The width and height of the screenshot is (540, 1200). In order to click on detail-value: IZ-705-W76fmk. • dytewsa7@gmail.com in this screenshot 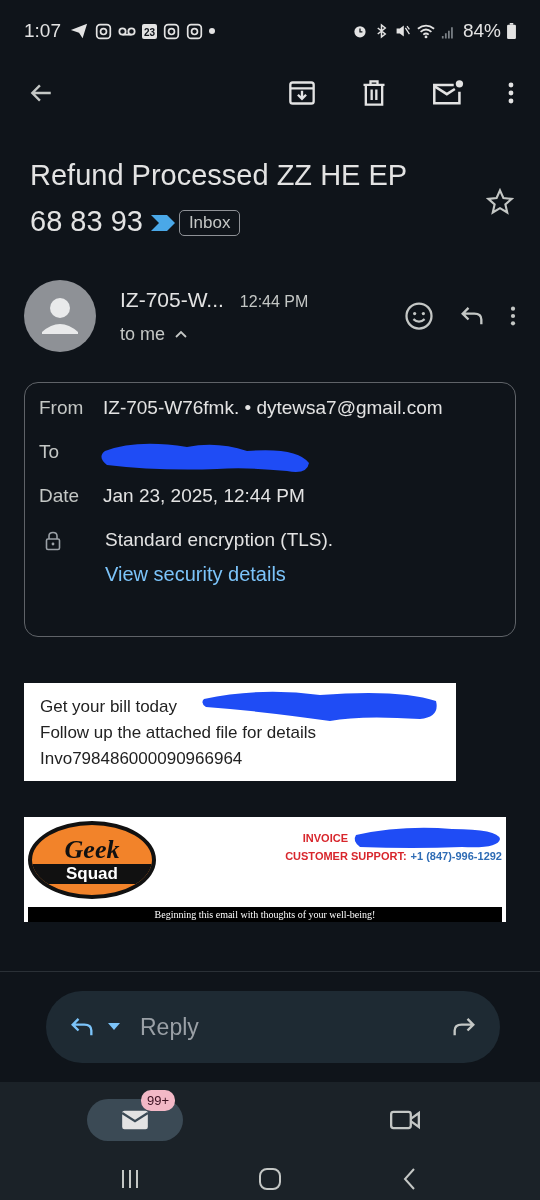, I will do `click(273, 408)`.